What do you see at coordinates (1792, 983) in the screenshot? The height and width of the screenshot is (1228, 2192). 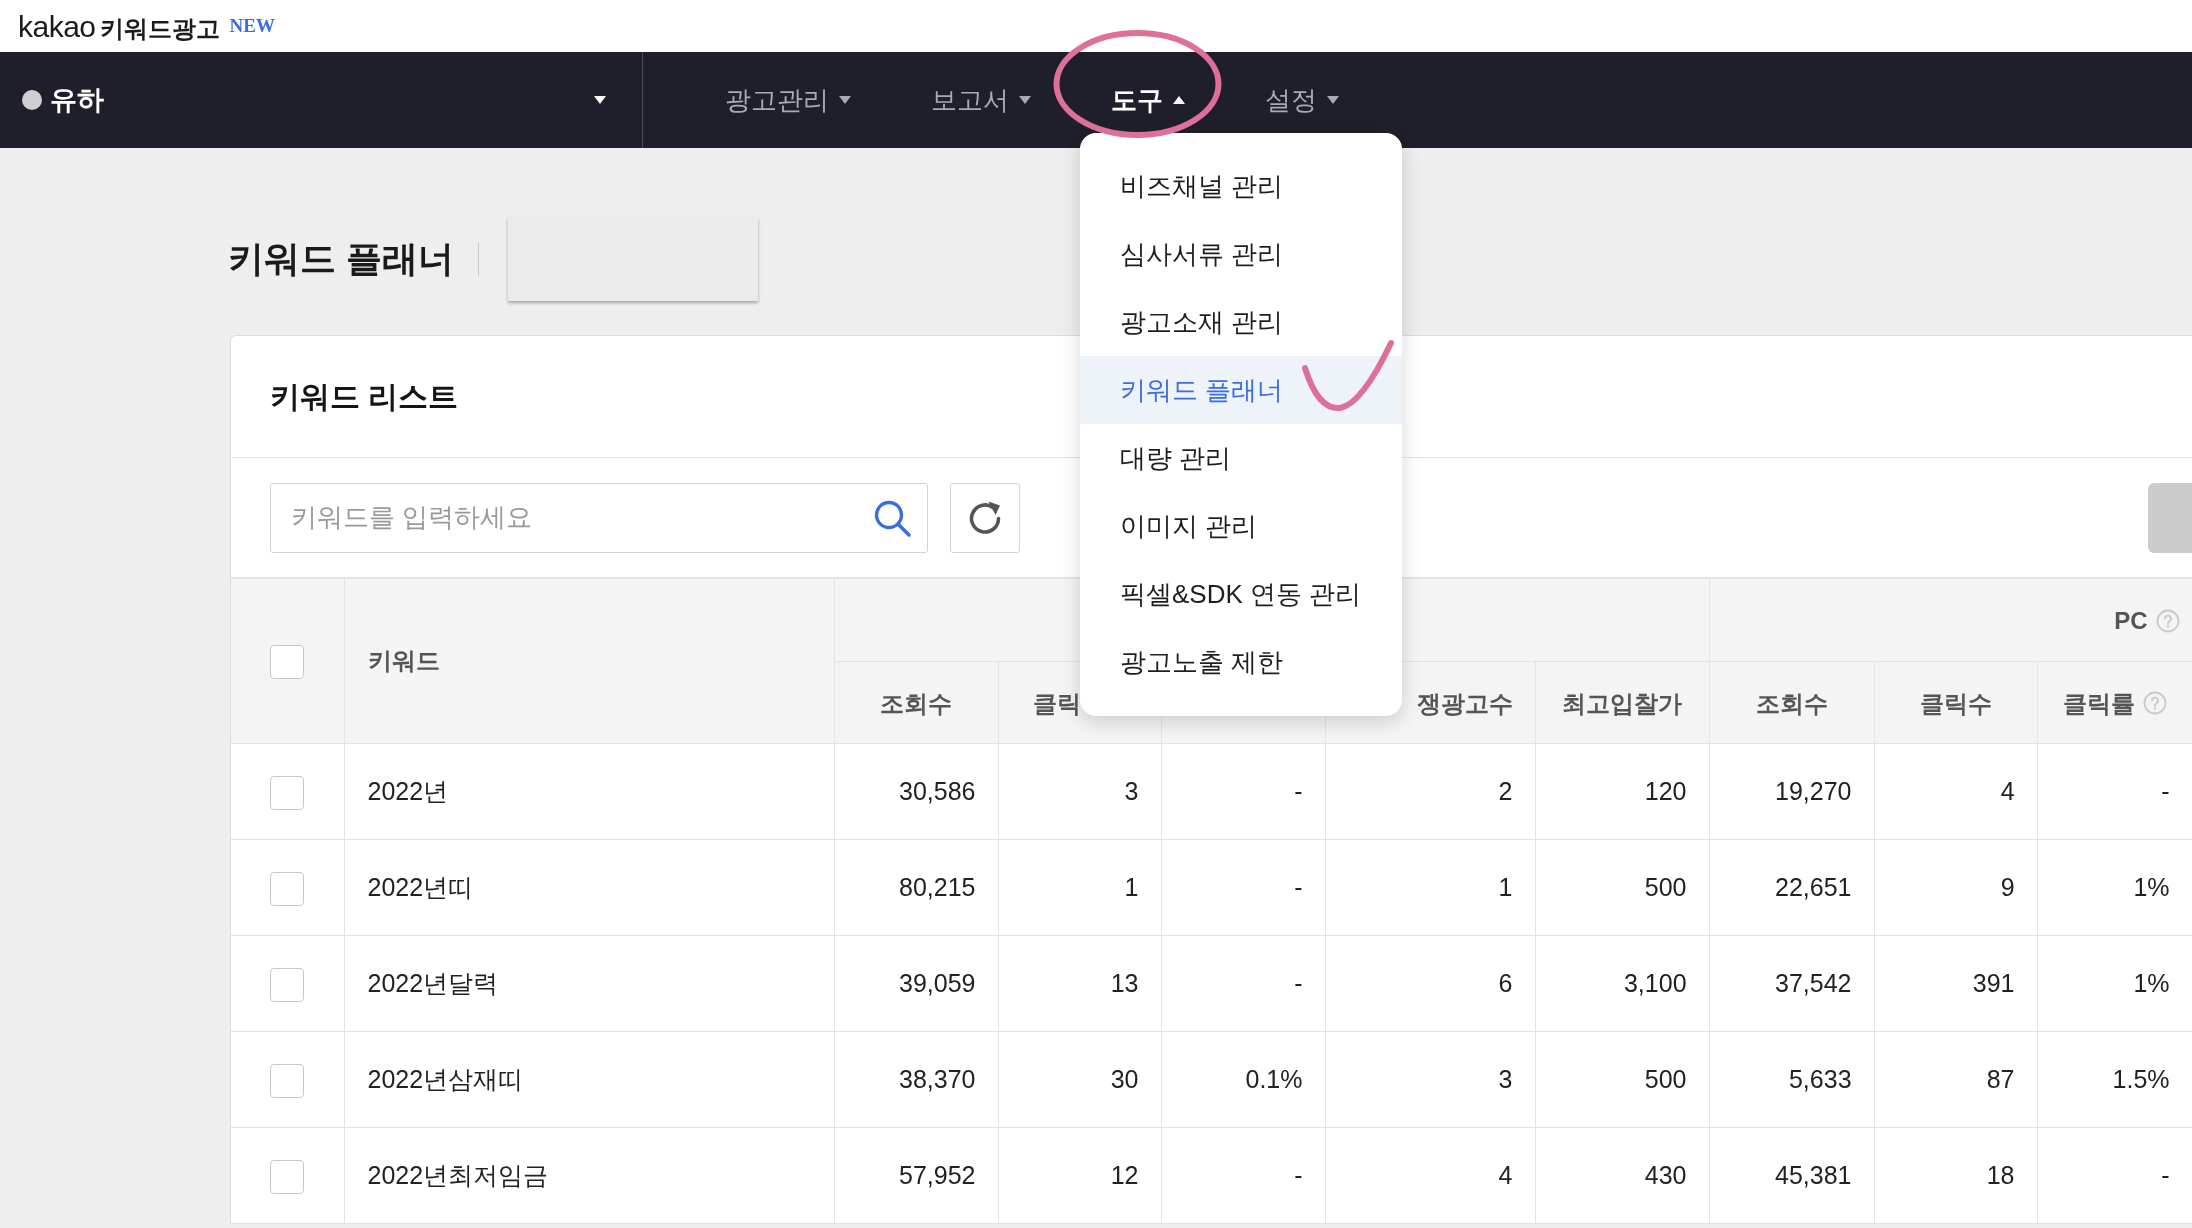 I see `table-cell: 37,542` at bounding box center [1792, 983].